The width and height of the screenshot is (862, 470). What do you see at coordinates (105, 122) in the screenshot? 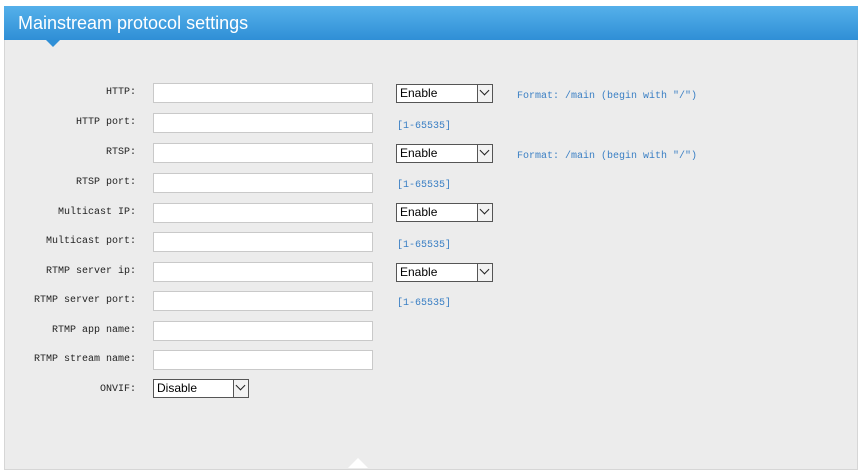
I see `http-port-label: HTTP port:` at bounding box center [105, 122].